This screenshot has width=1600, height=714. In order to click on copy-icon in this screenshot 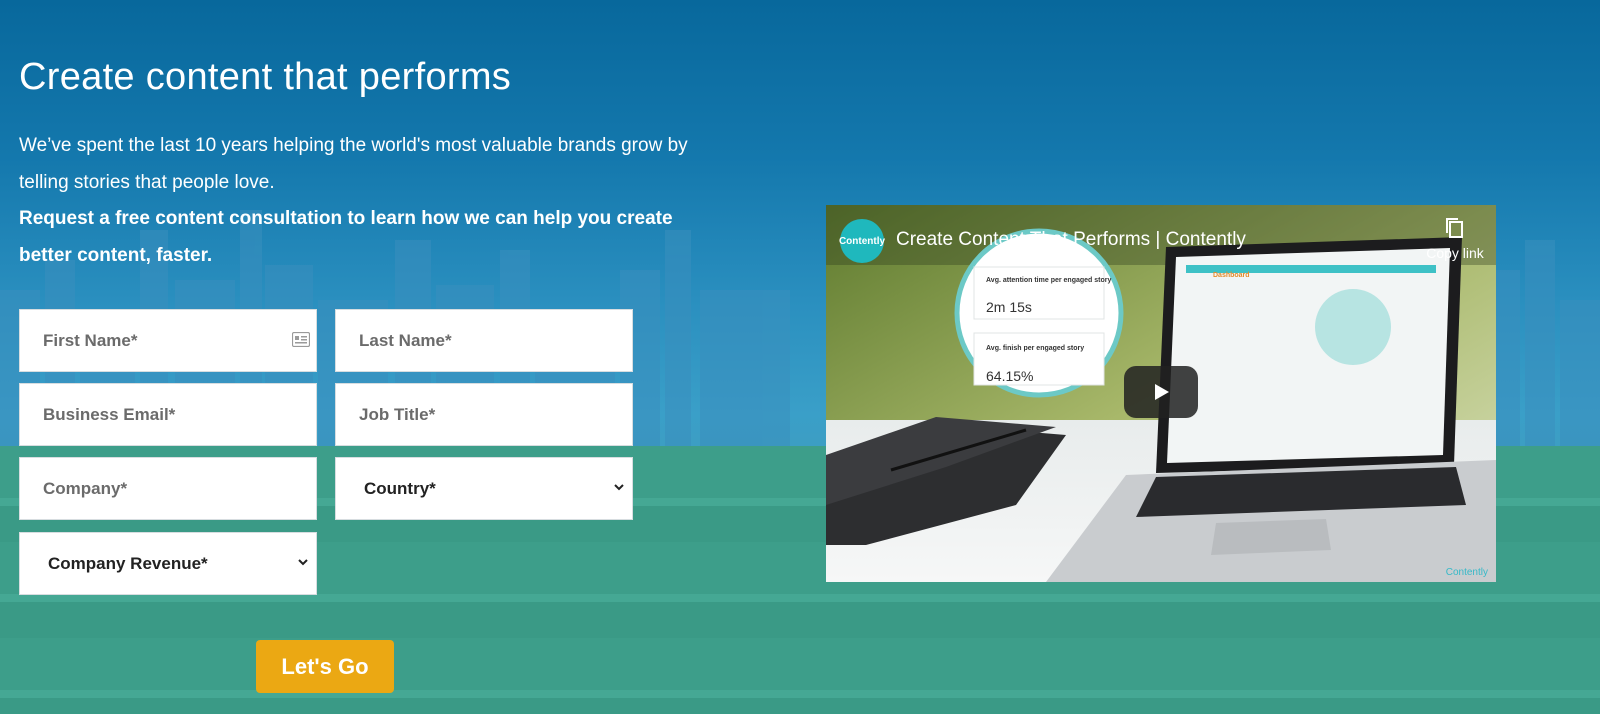, I will do `click(1454, 228)`.